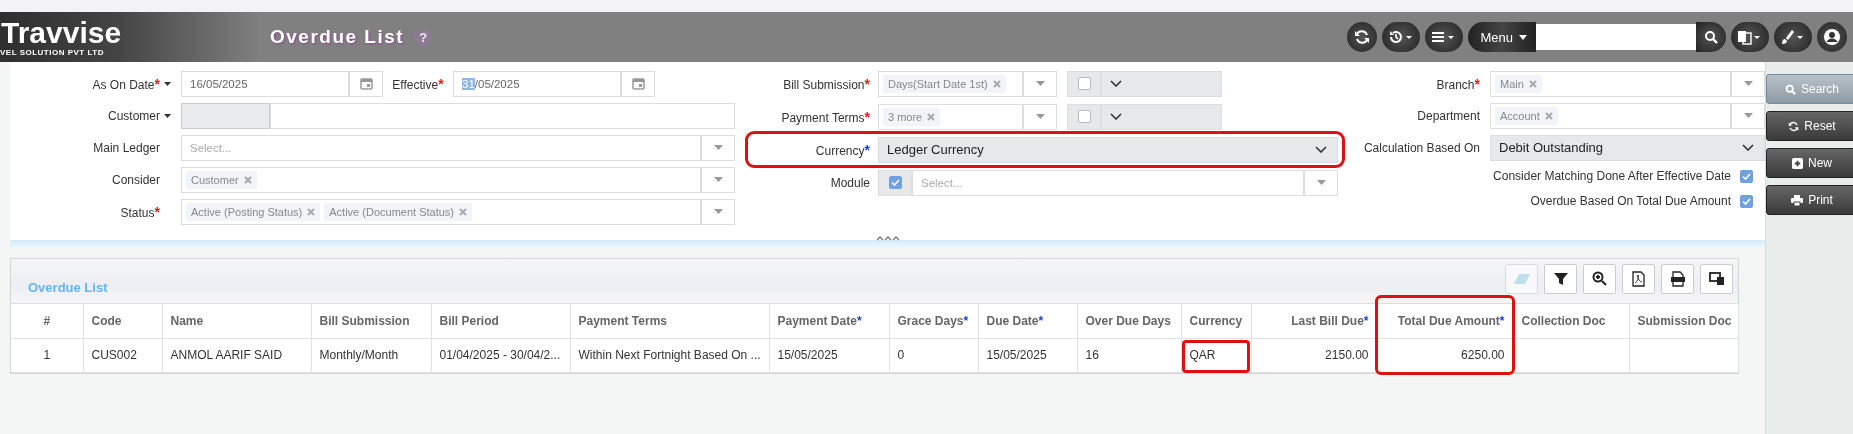  I want to click on logo-text: Travvise, so click(62, 32).